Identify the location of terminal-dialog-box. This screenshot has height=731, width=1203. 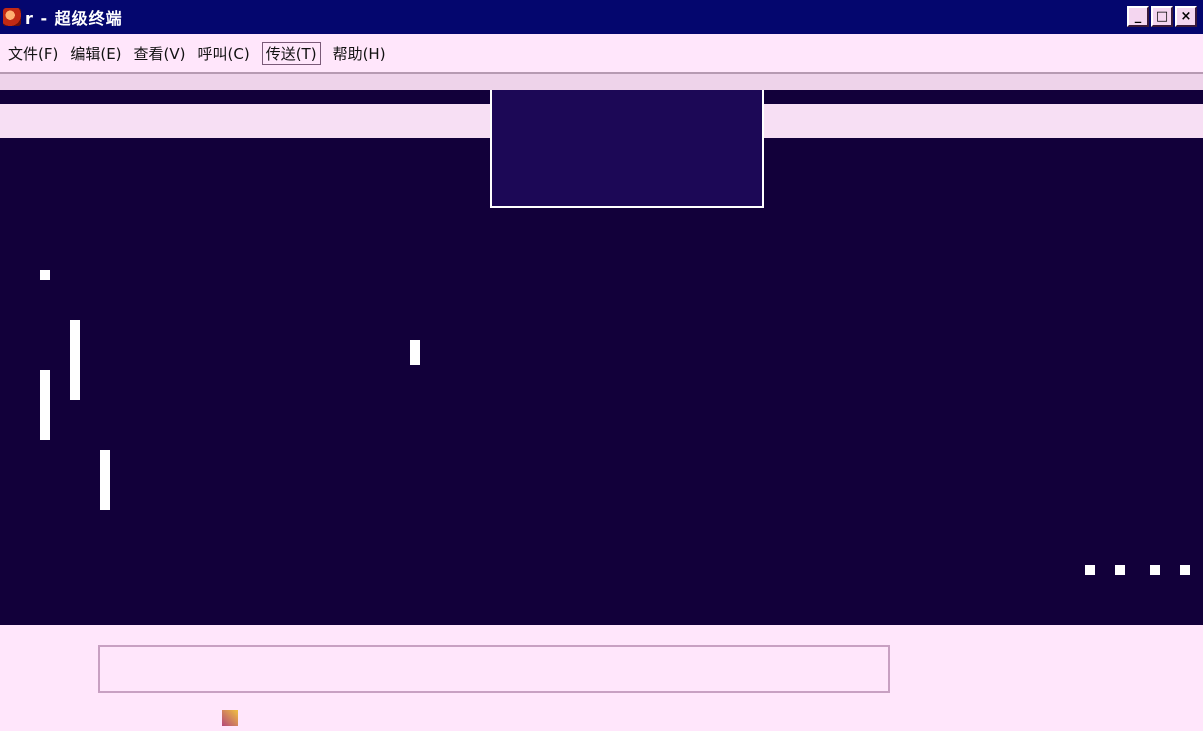
(627, 149).